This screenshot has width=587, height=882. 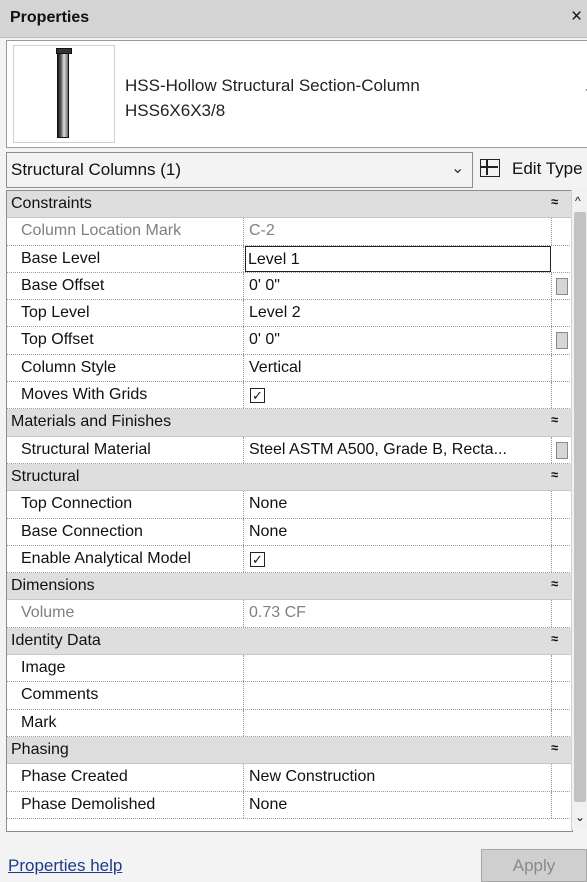 What do you see at coordinates (56, 640) in the screenshot?
I see `group-name: Identity Data` at bounding box center [56, 640].